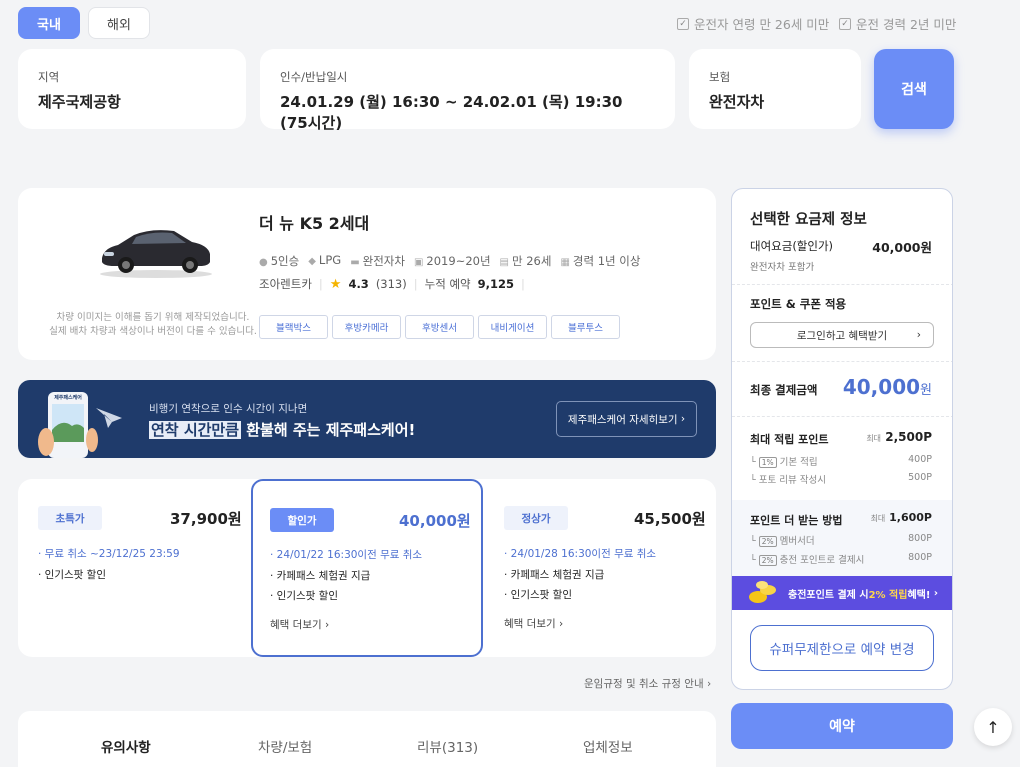 This screenshot has width=1020, height=767. What do you see at coordinates (767, 541) in the screenshot?
I see `member-pct: 2%` at bounding box center [767, 541].